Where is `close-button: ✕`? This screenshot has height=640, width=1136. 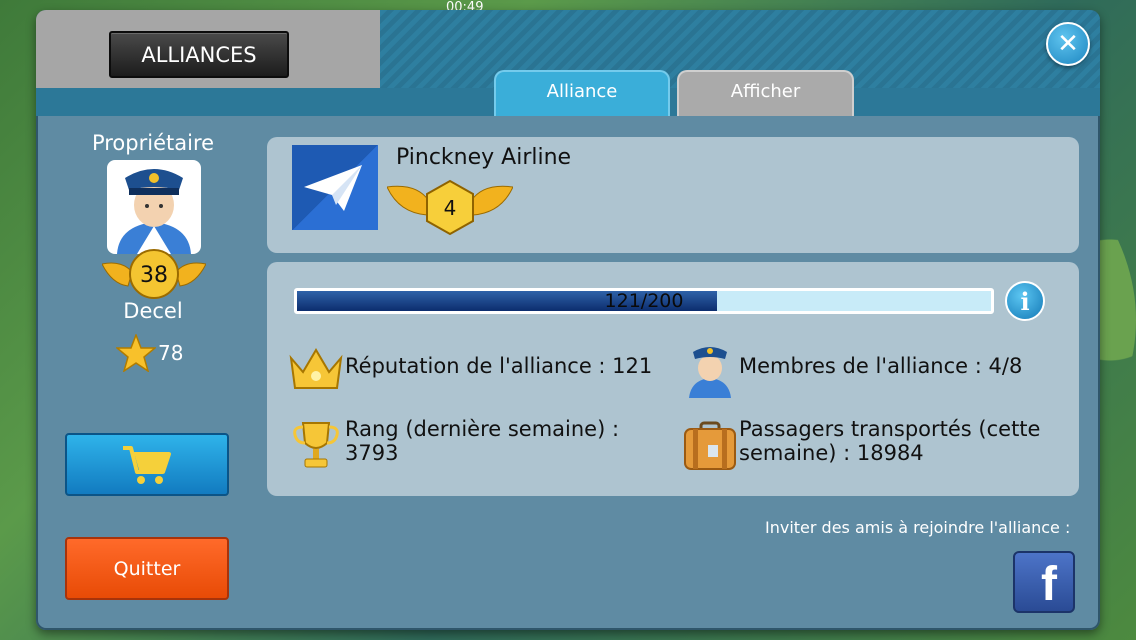 close-button: ✕ is located at coordinates (1068, 44).